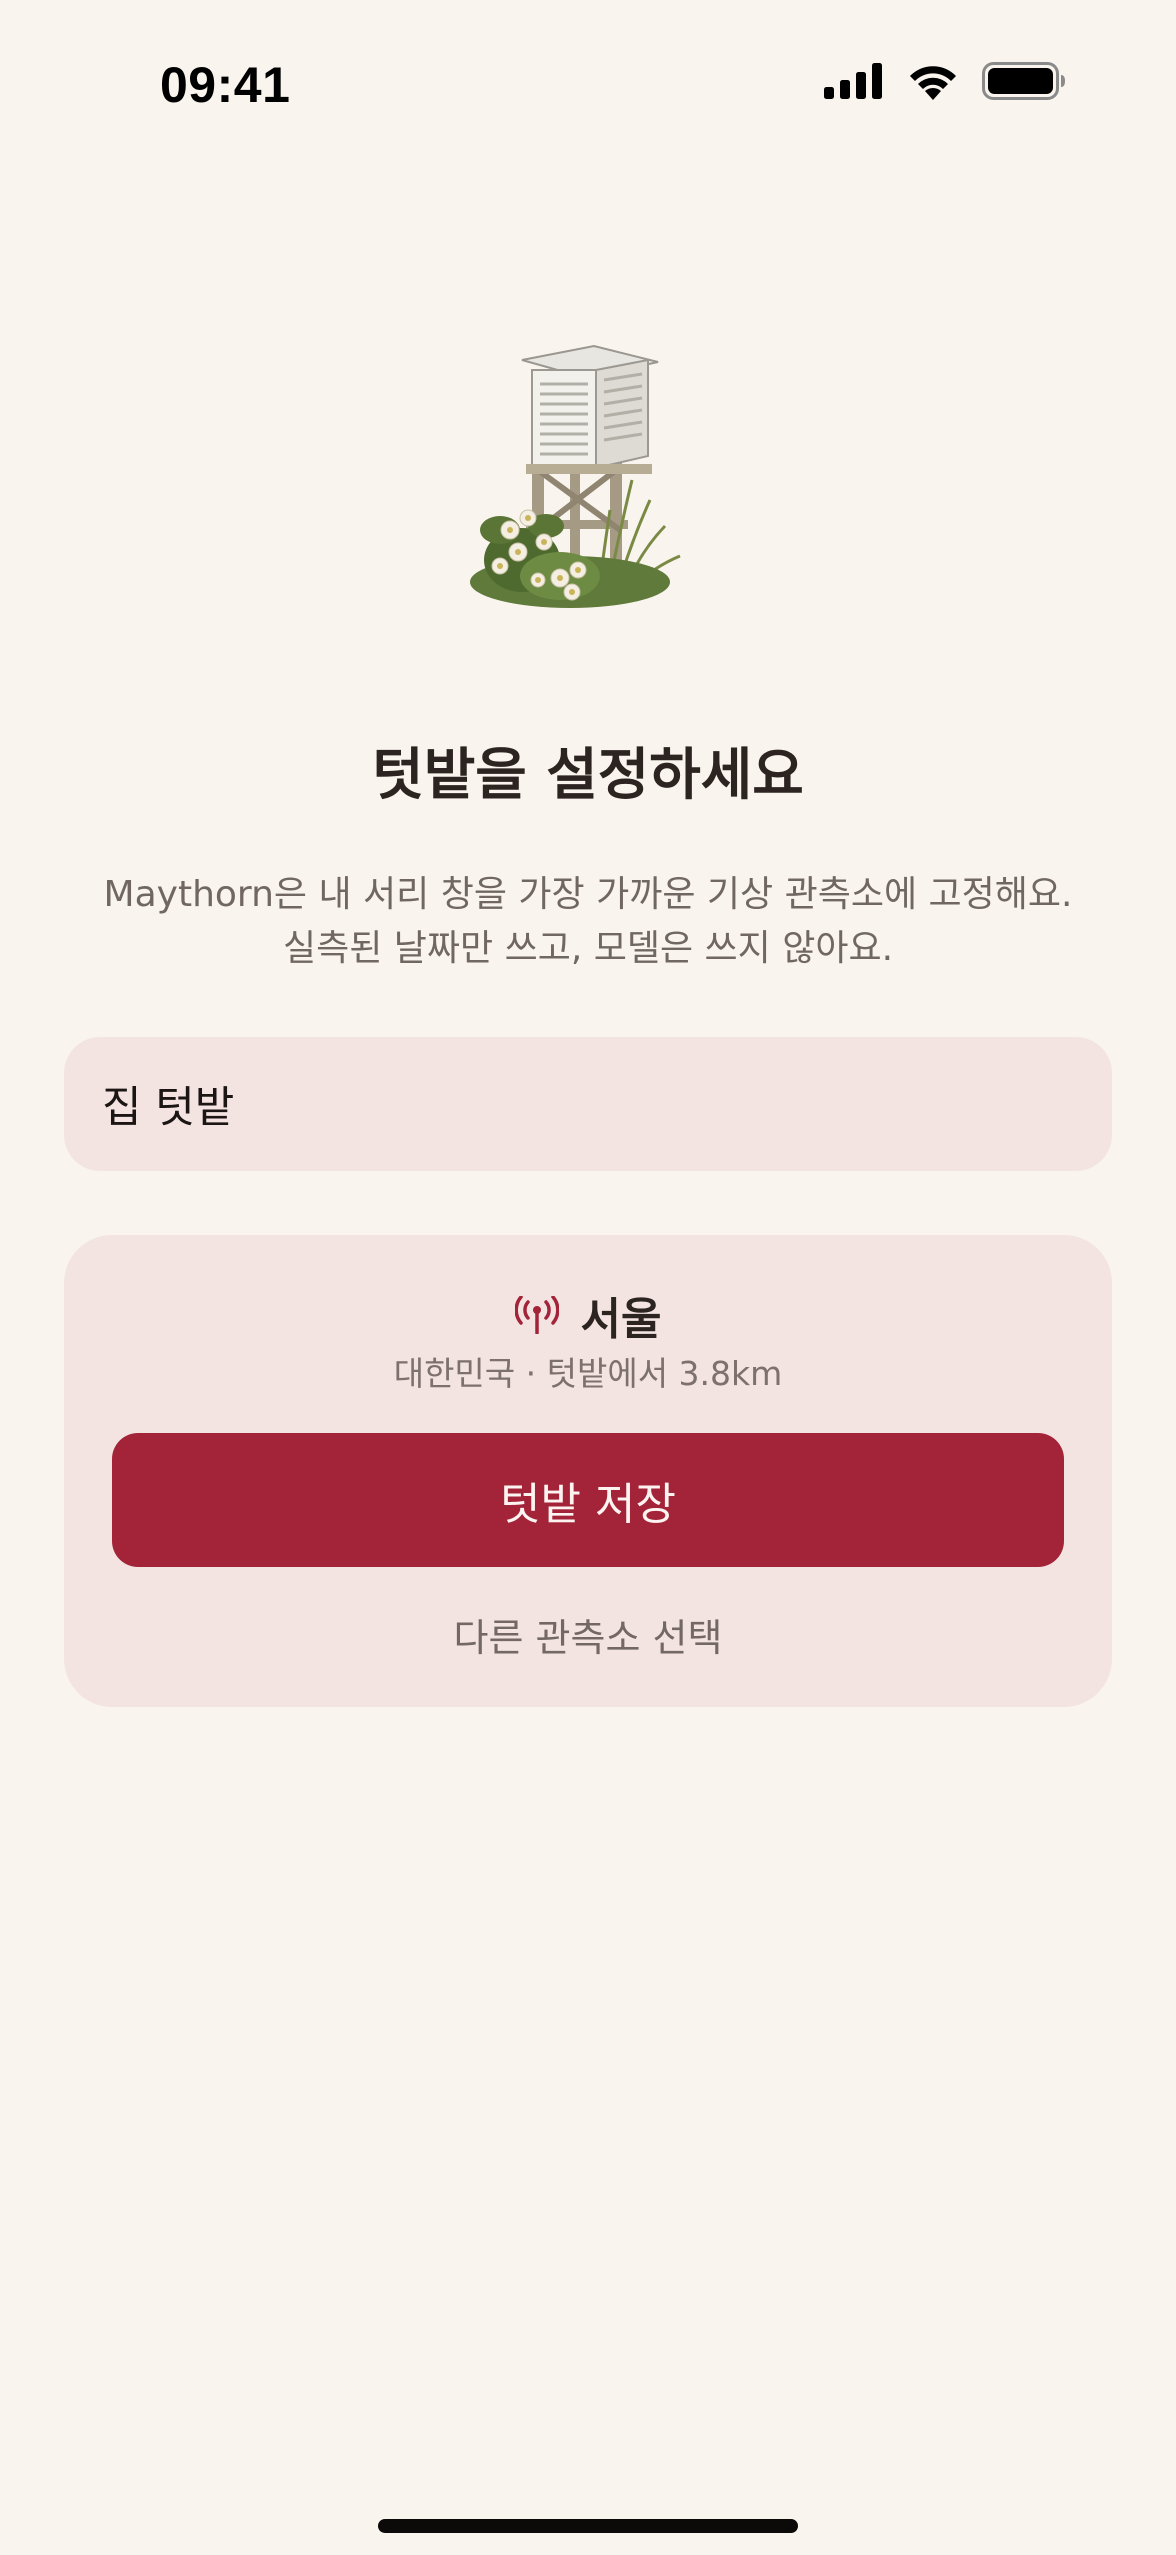 The width and height of the screenshot is (1176, 2555). What do you see at coordinates (933, 83) in the screenshot?
I see `wifi-icon` at bounding box center [933, 83].